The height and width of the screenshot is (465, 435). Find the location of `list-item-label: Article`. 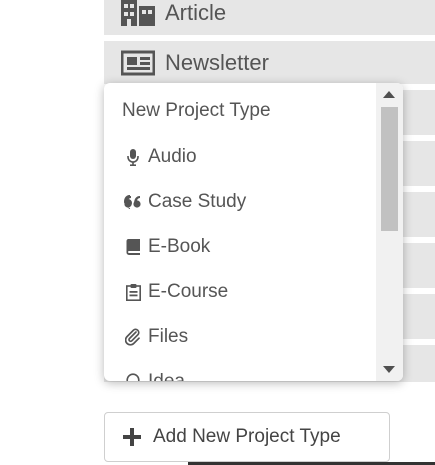

list-item-label: Article is located at coordinates (196, 12).